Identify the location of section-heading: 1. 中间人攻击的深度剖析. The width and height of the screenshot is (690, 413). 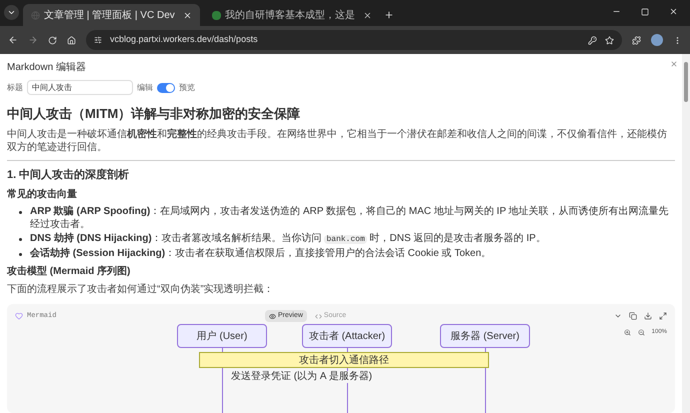
(68, 175).